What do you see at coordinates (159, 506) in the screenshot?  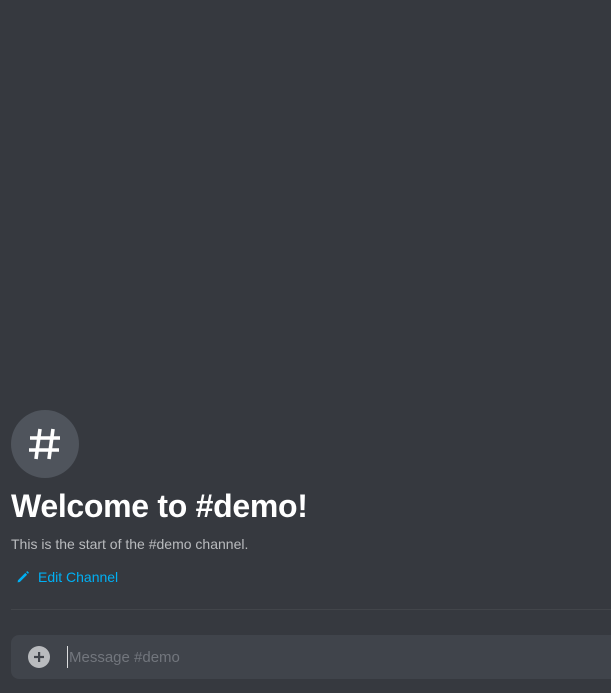 I see `welcome-title: Welcome to #demo!` at bounding box center [159, 506].